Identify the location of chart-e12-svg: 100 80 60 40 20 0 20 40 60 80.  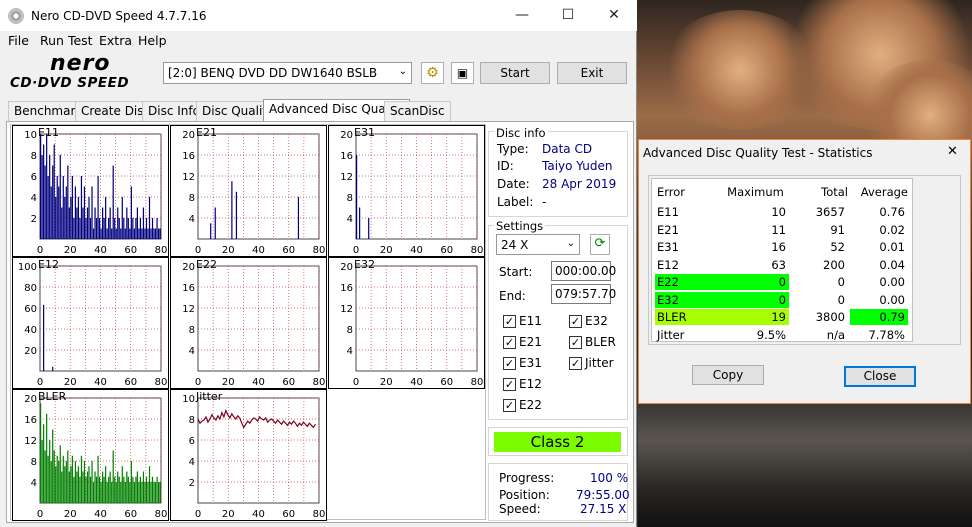
(92, 325).